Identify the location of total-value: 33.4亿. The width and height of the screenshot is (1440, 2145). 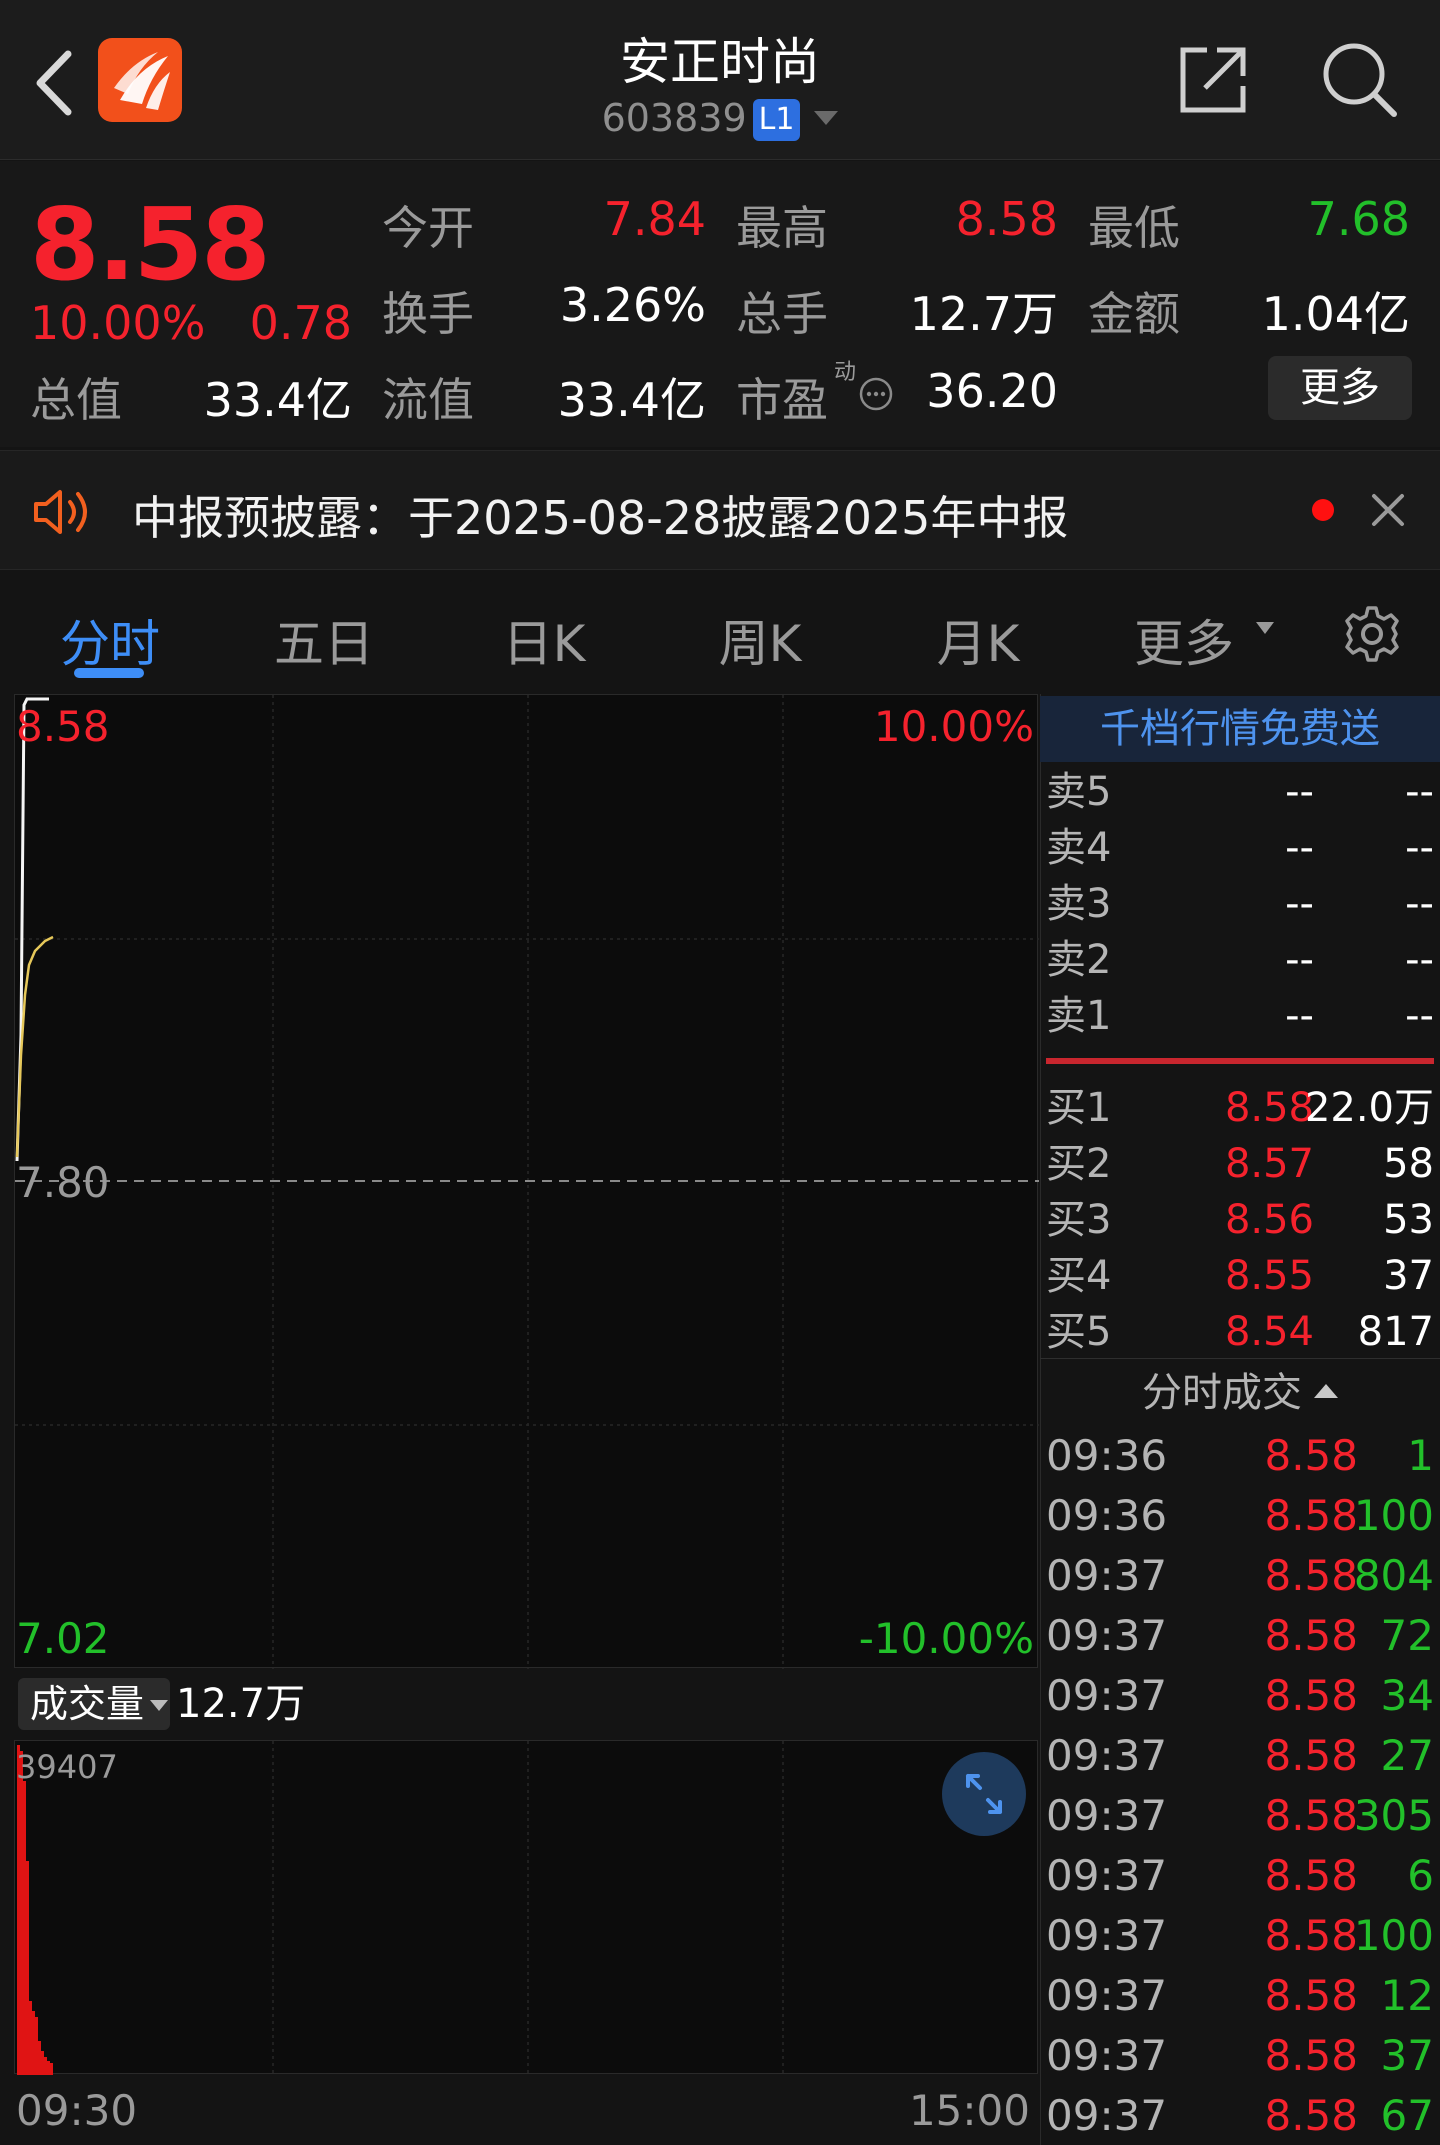
(277, 400).